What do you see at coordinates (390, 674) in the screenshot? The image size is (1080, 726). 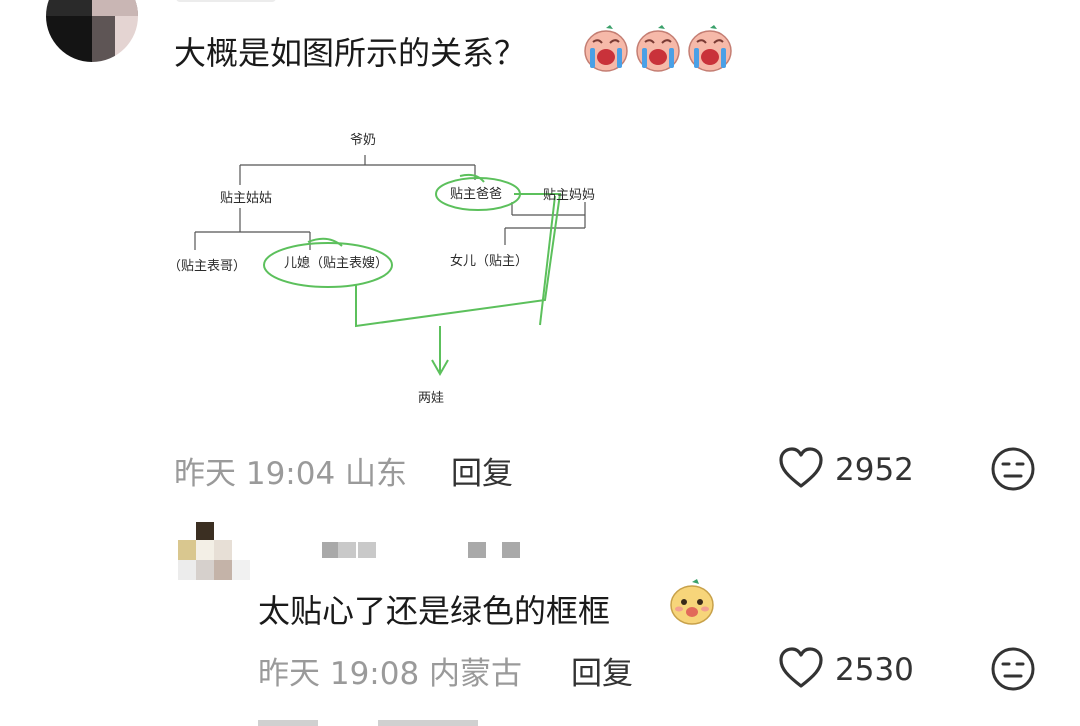 I see `comment-time-location: 昨天 19:08 内蒙古` at bounding box center [390, 674].